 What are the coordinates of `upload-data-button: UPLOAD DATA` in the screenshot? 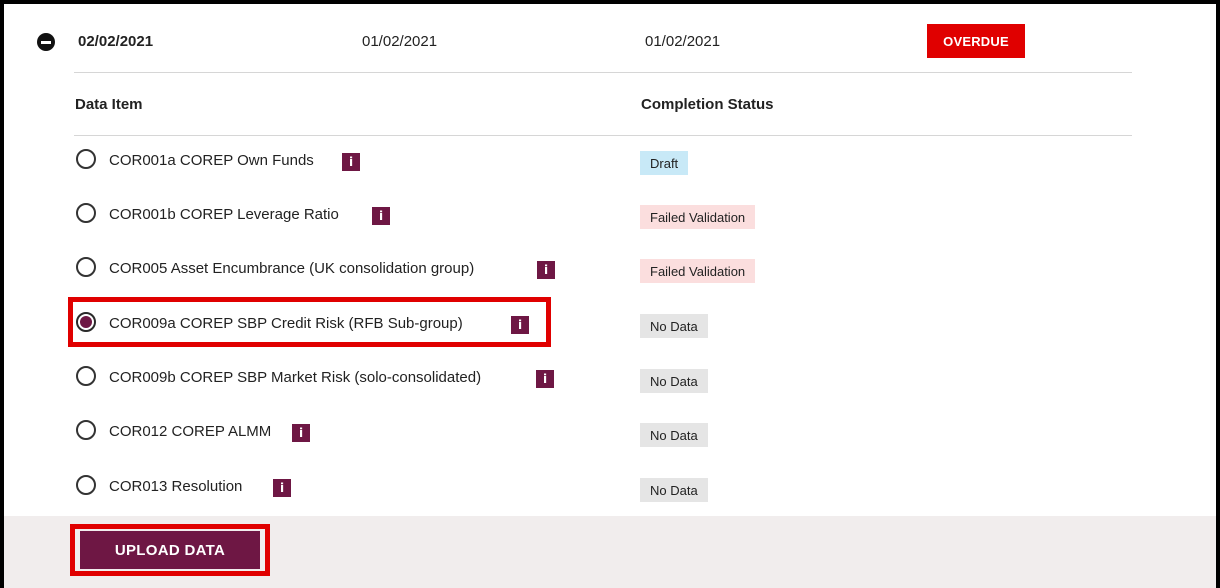 It's located at (170, 550).